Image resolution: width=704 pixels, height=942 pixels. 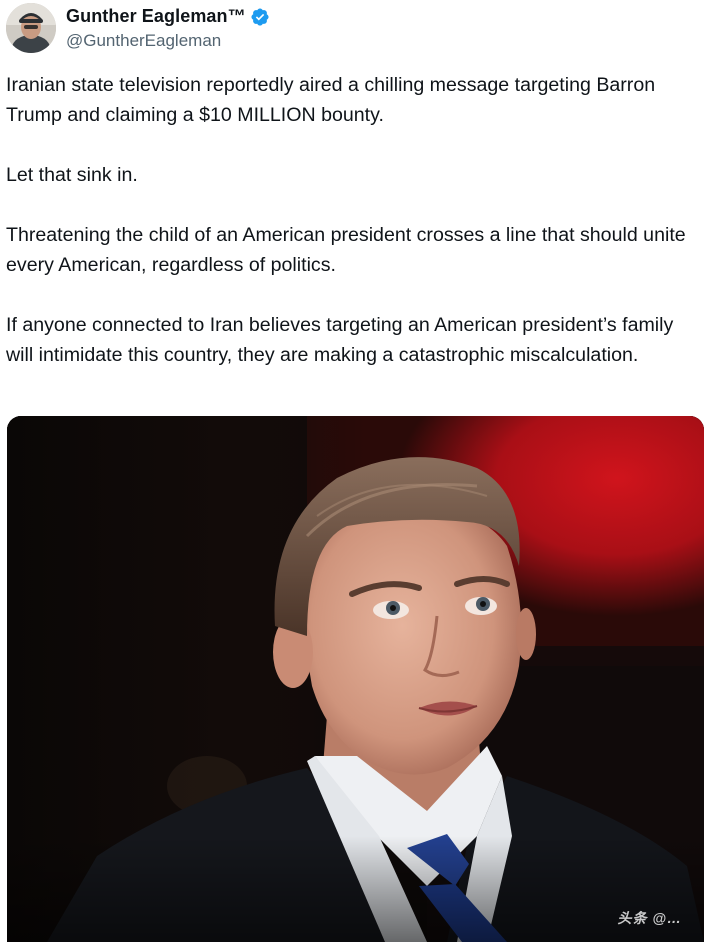 I want to click on profile-photo-icon, so click(x=31, y=28).